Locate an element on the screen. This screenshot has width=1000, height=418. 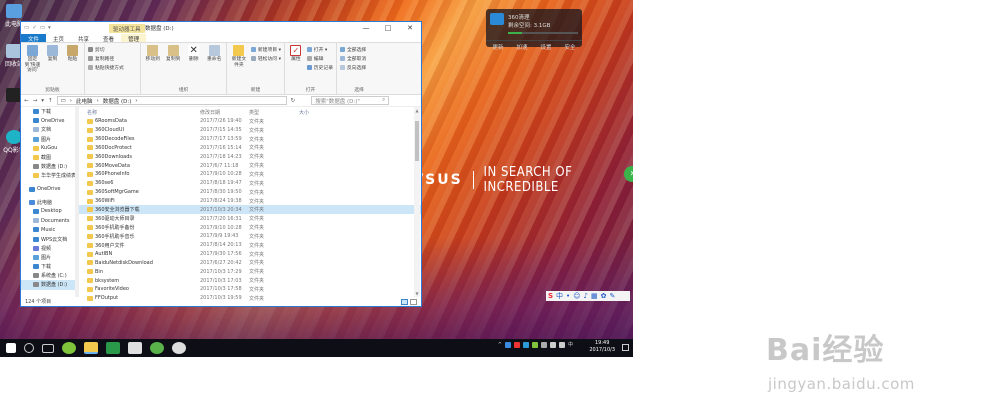
nav-item: 文档 is located at coordinates (49, 129).